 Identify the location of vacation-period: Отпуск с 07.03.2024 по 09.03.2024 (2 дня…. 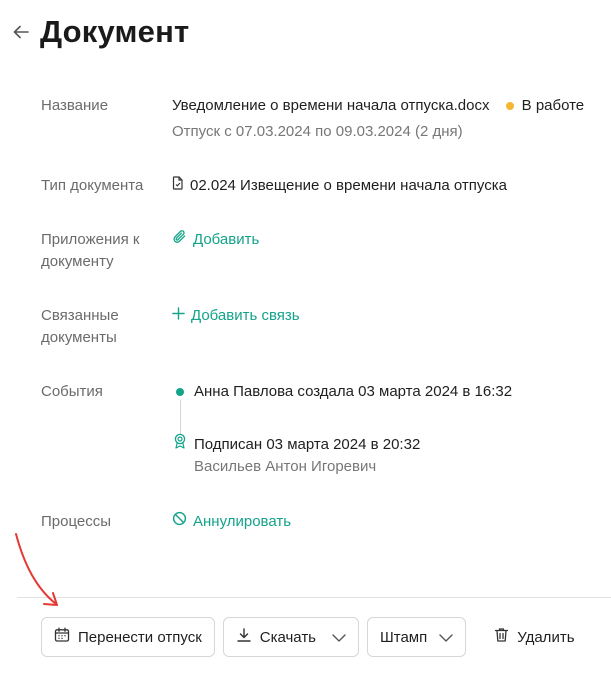
(317, 131).